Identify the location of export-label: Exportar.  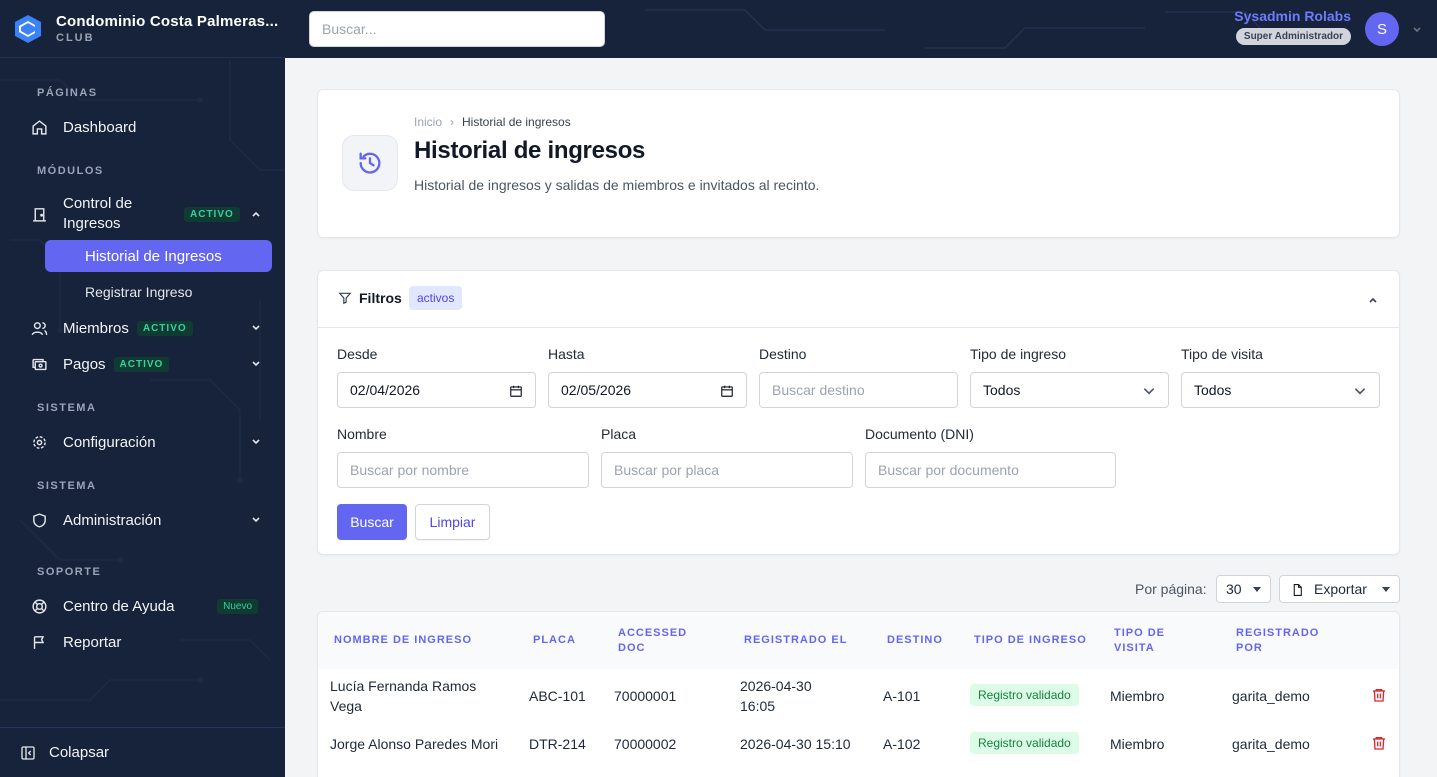
(1340, 589).